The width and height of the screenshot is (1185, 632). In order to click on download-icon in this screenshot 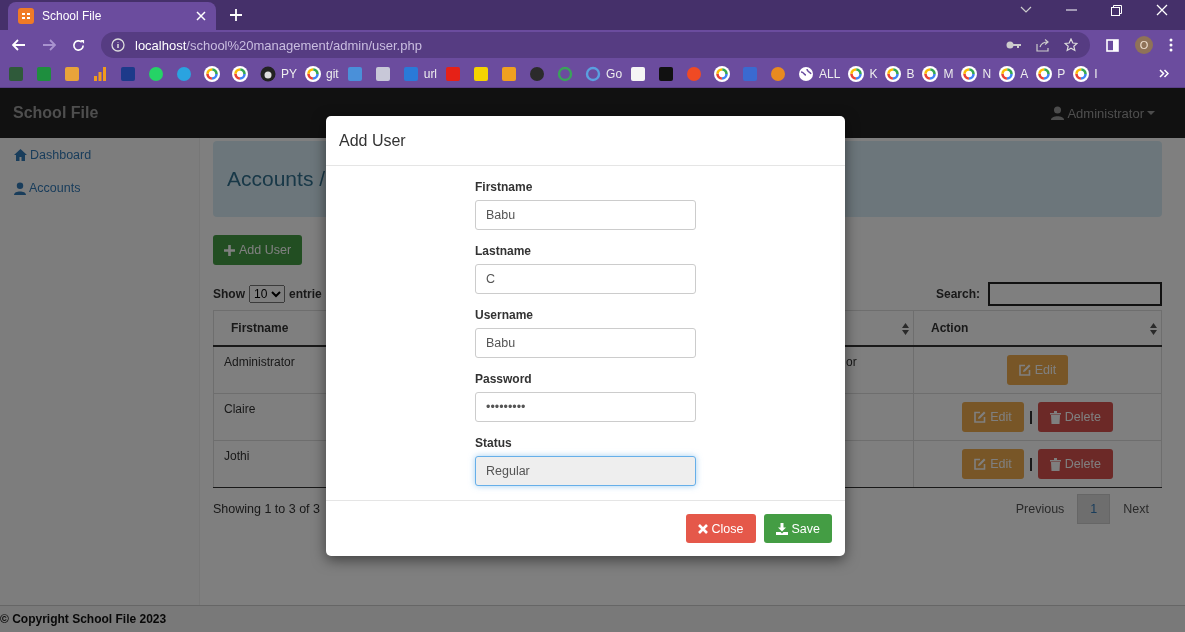, I will do `click(781, 528)`.